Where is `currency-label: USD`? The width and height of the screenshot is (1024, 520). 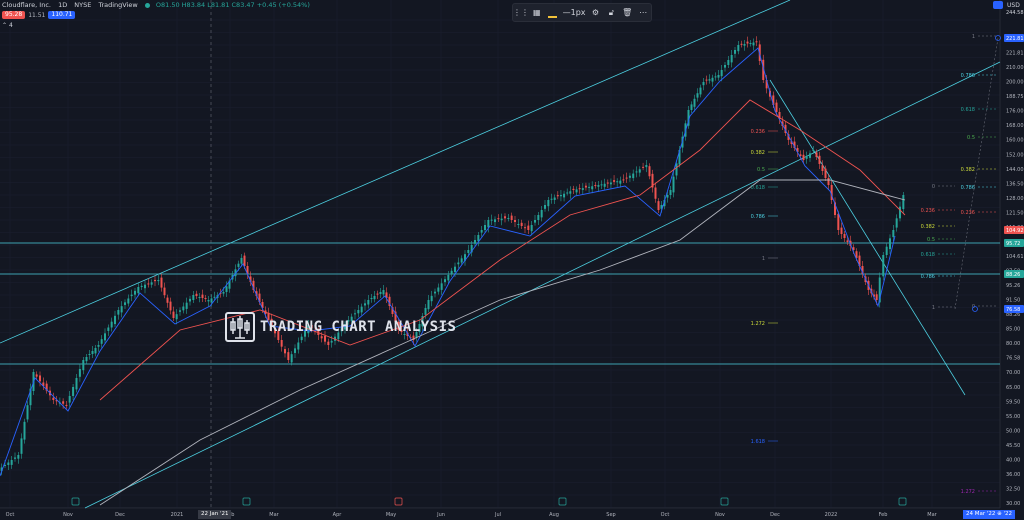 currency-label: USD is located at coordinates (1013, 5).